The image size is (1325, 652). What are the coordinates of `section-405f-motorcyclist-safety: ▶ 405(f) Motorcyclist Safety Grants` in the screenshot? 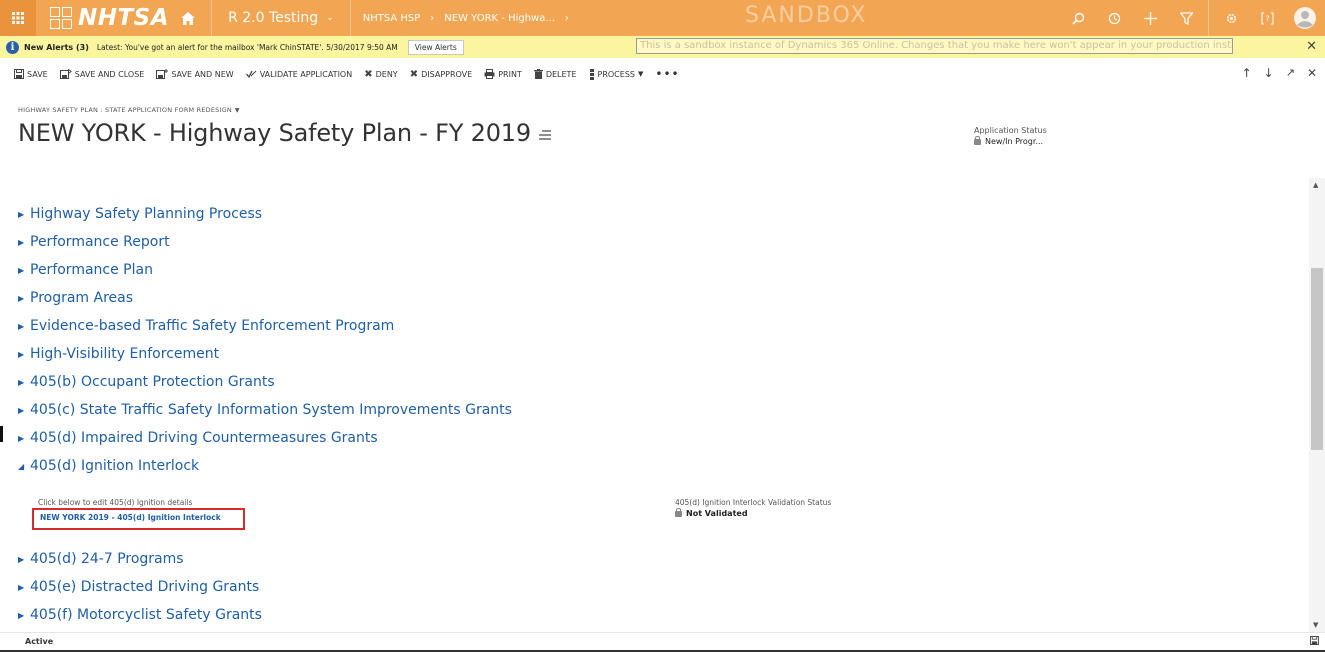 It's located at (140, 615).